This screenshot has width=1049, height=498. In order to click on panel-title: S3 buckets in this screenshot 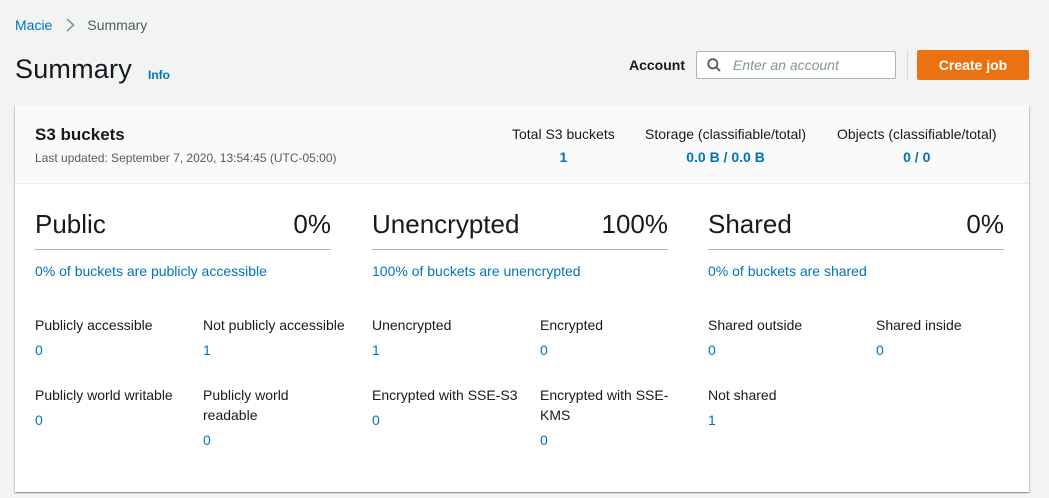, I will do `click(80, 134)`.